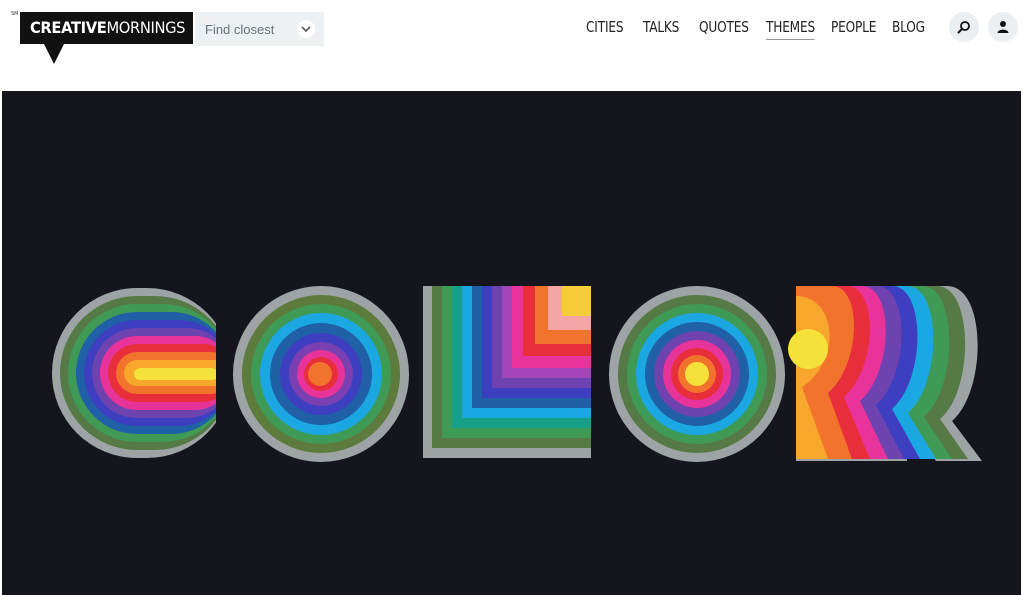  I want to click on nav-themes: THEMES, so click(790, 29).